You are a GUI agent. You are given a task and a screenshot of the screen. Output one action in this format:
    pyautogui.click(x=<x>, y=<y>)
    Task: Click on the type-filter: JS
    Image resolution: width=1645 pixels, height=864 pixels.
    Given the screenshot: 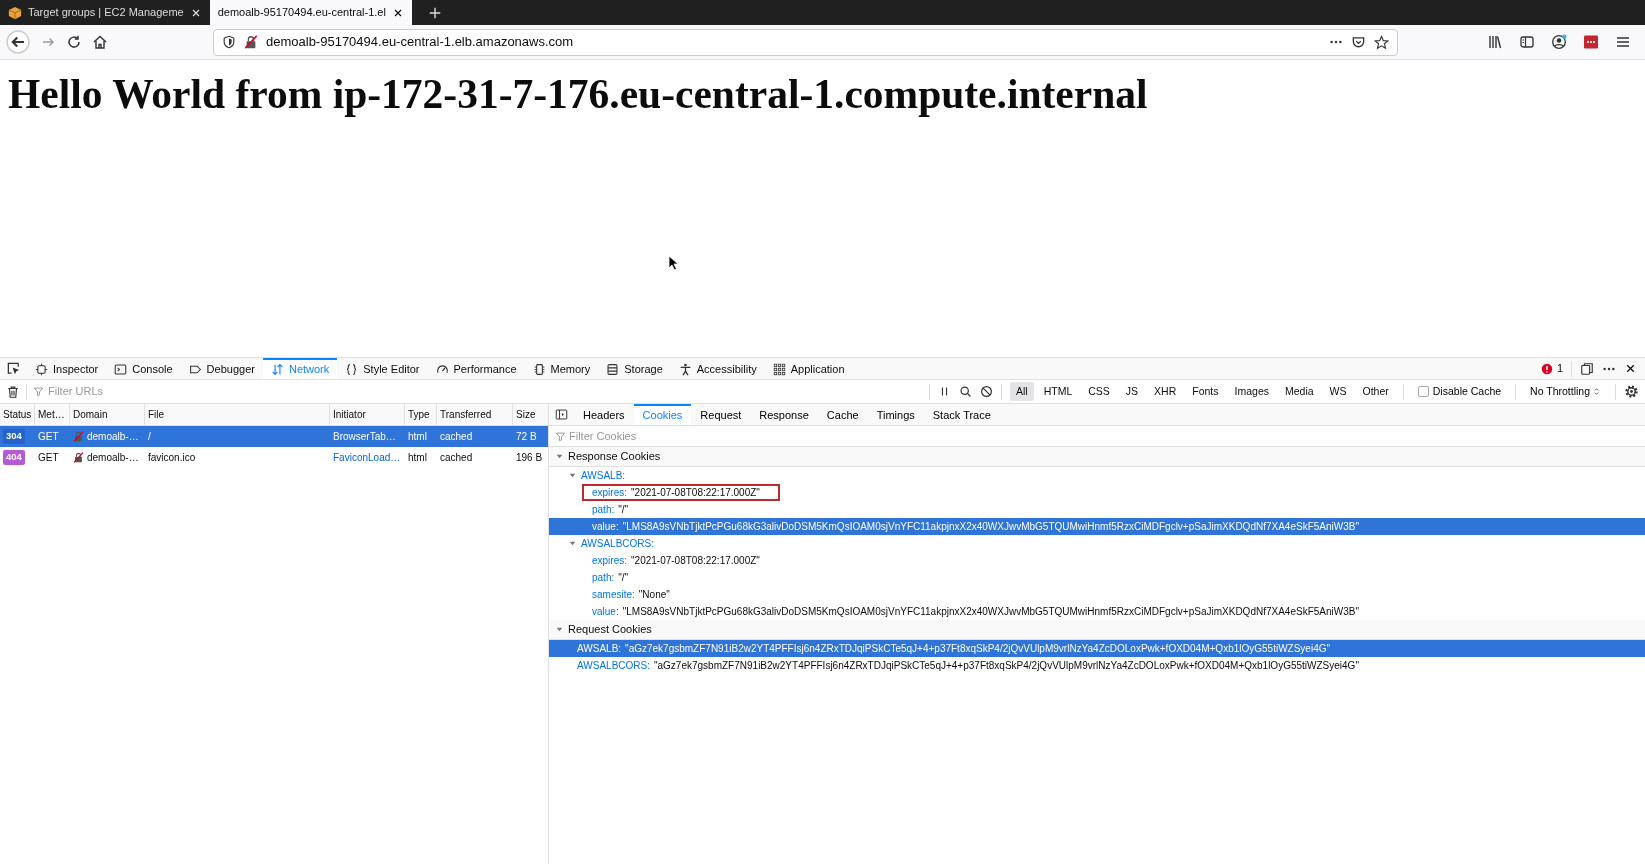 What is the action you would take?
    pyautogui.click(x=1132, y=391)
    